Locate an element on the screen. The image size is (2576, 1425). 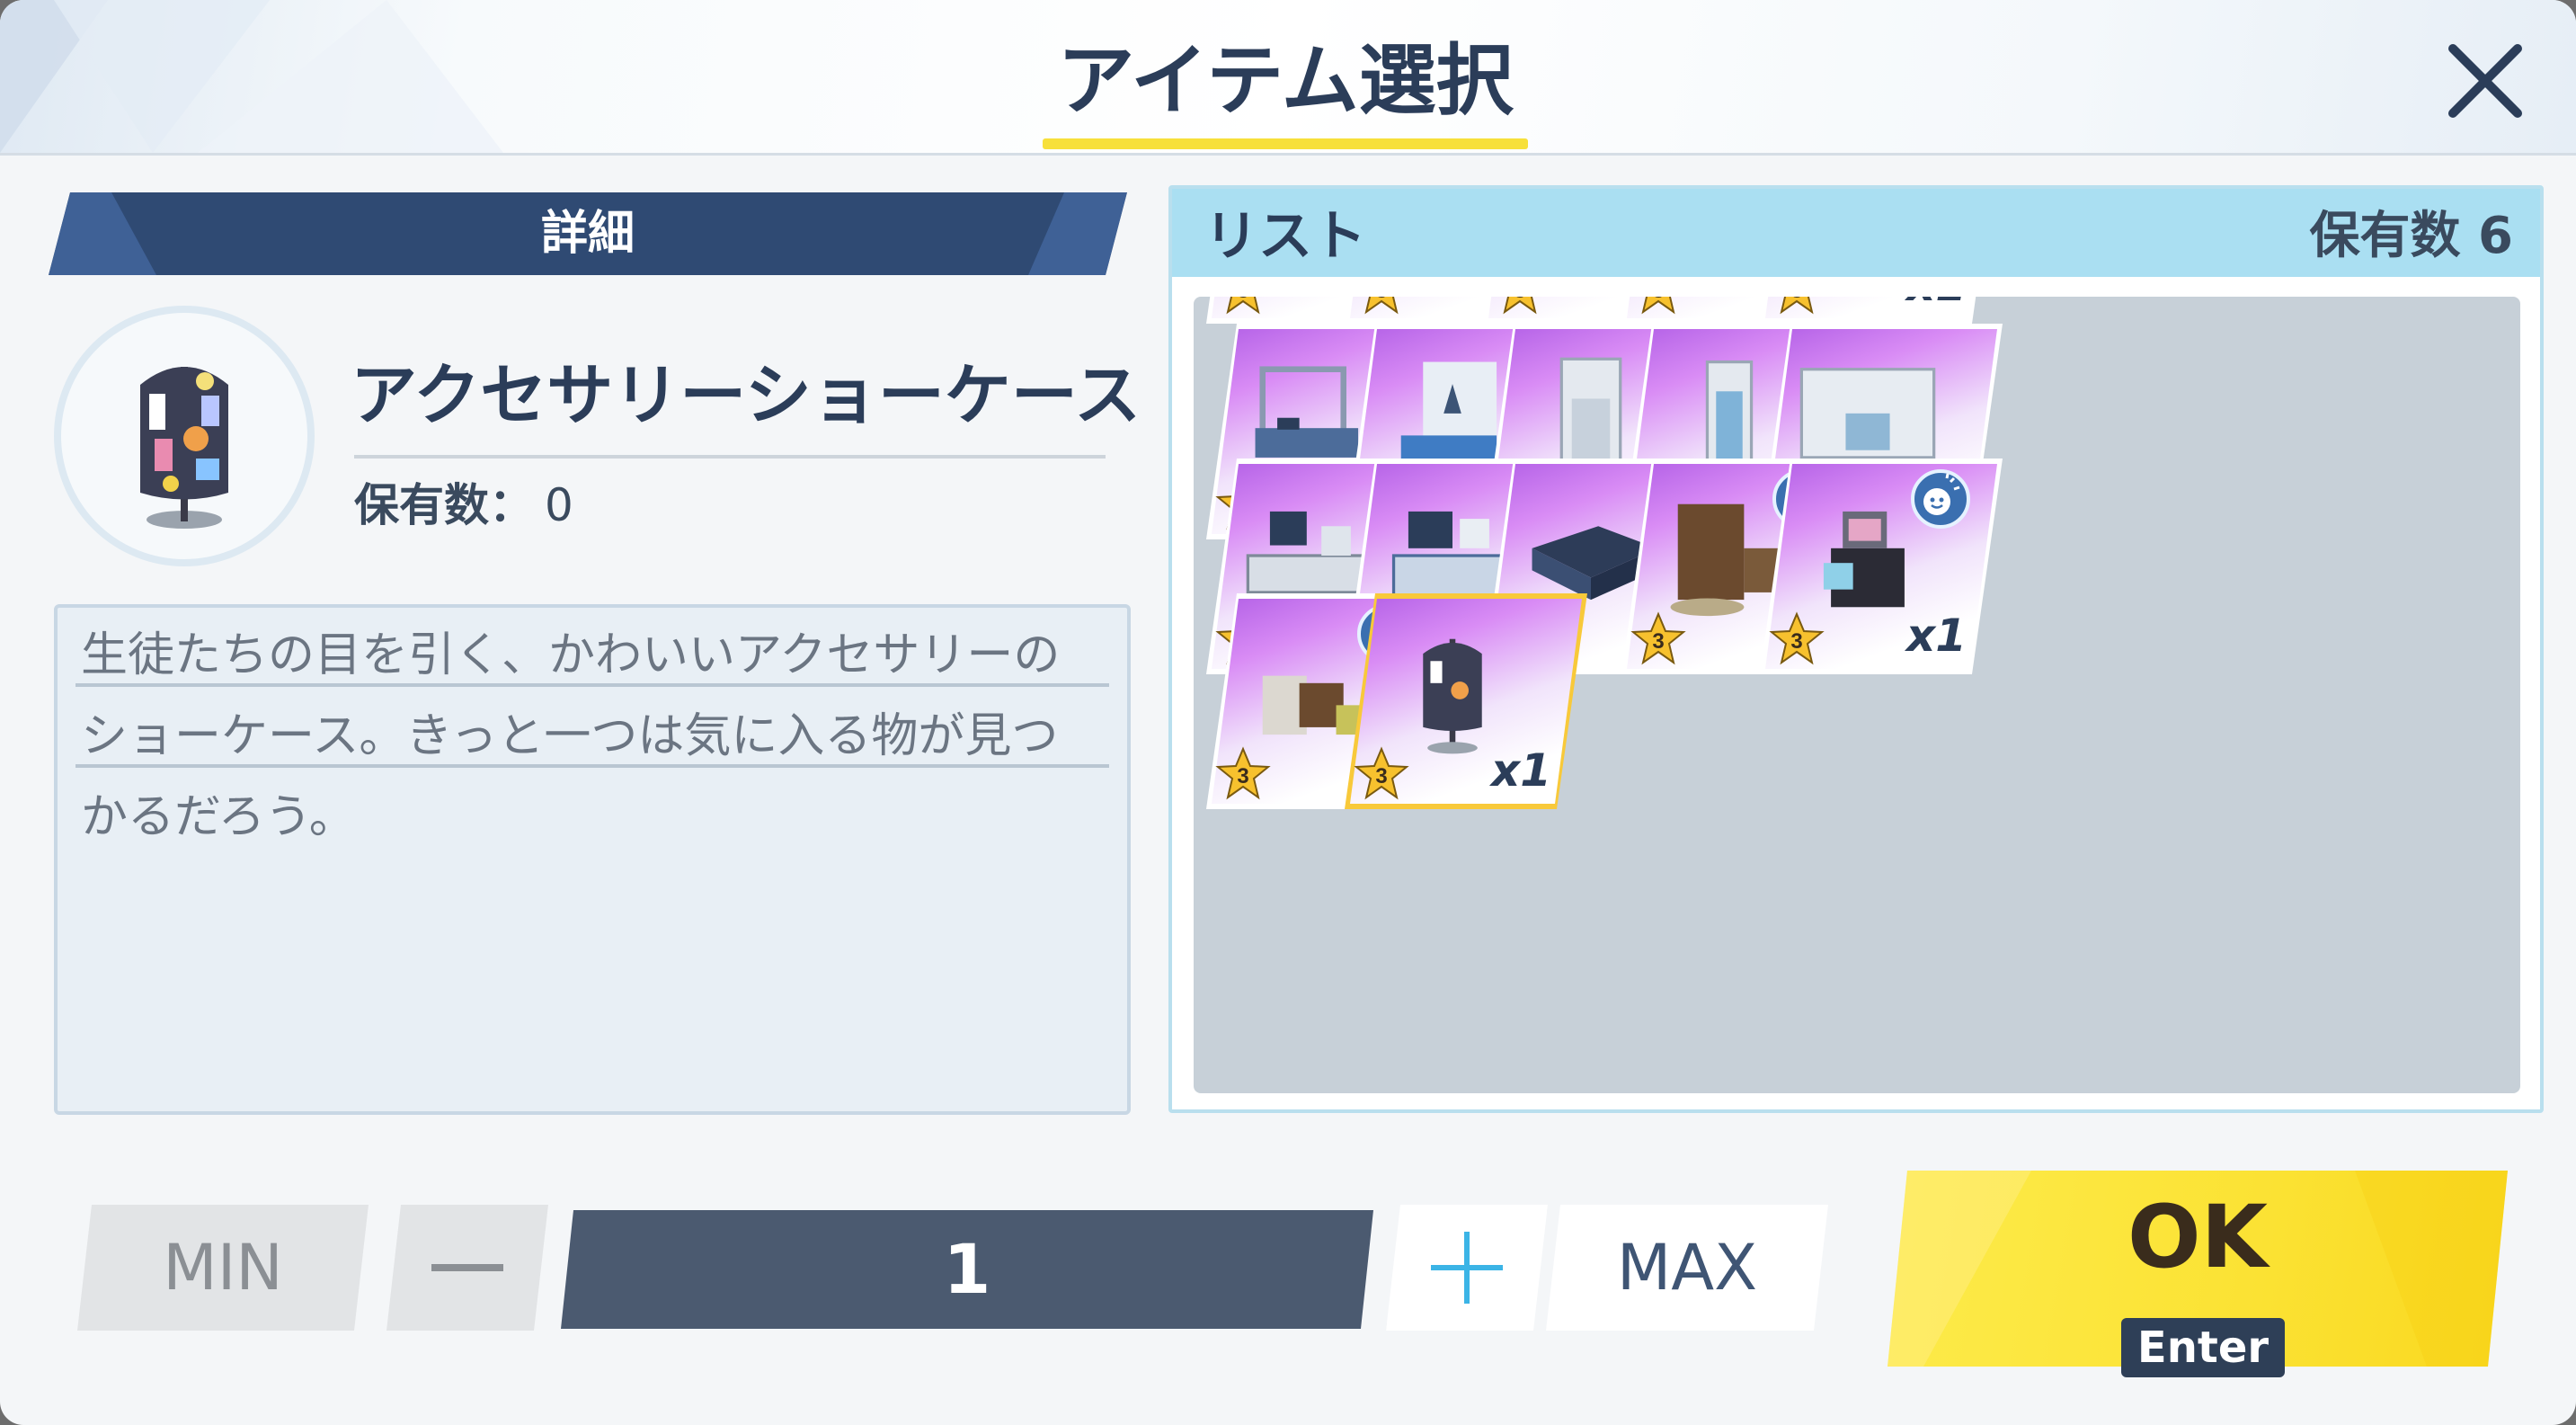
minus-icon is located at coordinates (467, 1268).